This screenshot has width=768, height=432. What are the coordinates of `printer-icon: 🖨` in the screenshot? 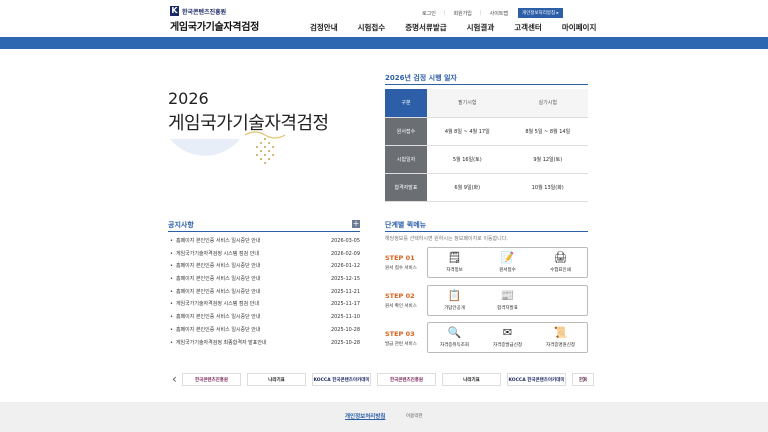 It's located at (560, 257).